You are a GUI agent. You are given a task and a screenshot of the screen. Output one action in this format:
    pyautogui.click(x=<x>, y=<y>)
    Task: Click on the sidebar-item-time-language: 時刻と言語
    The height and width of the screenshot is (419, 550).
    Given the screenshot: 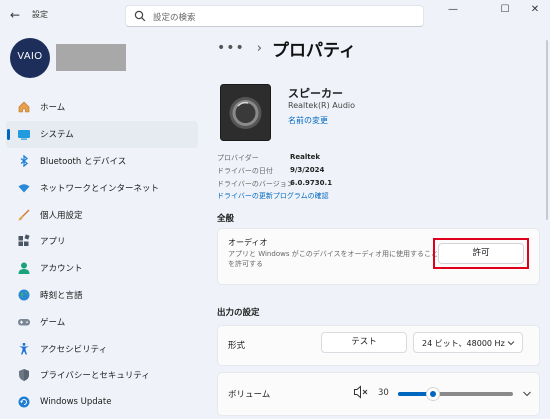 What is the action you would take?
    pyautogui.click(x=102, y=295)
    